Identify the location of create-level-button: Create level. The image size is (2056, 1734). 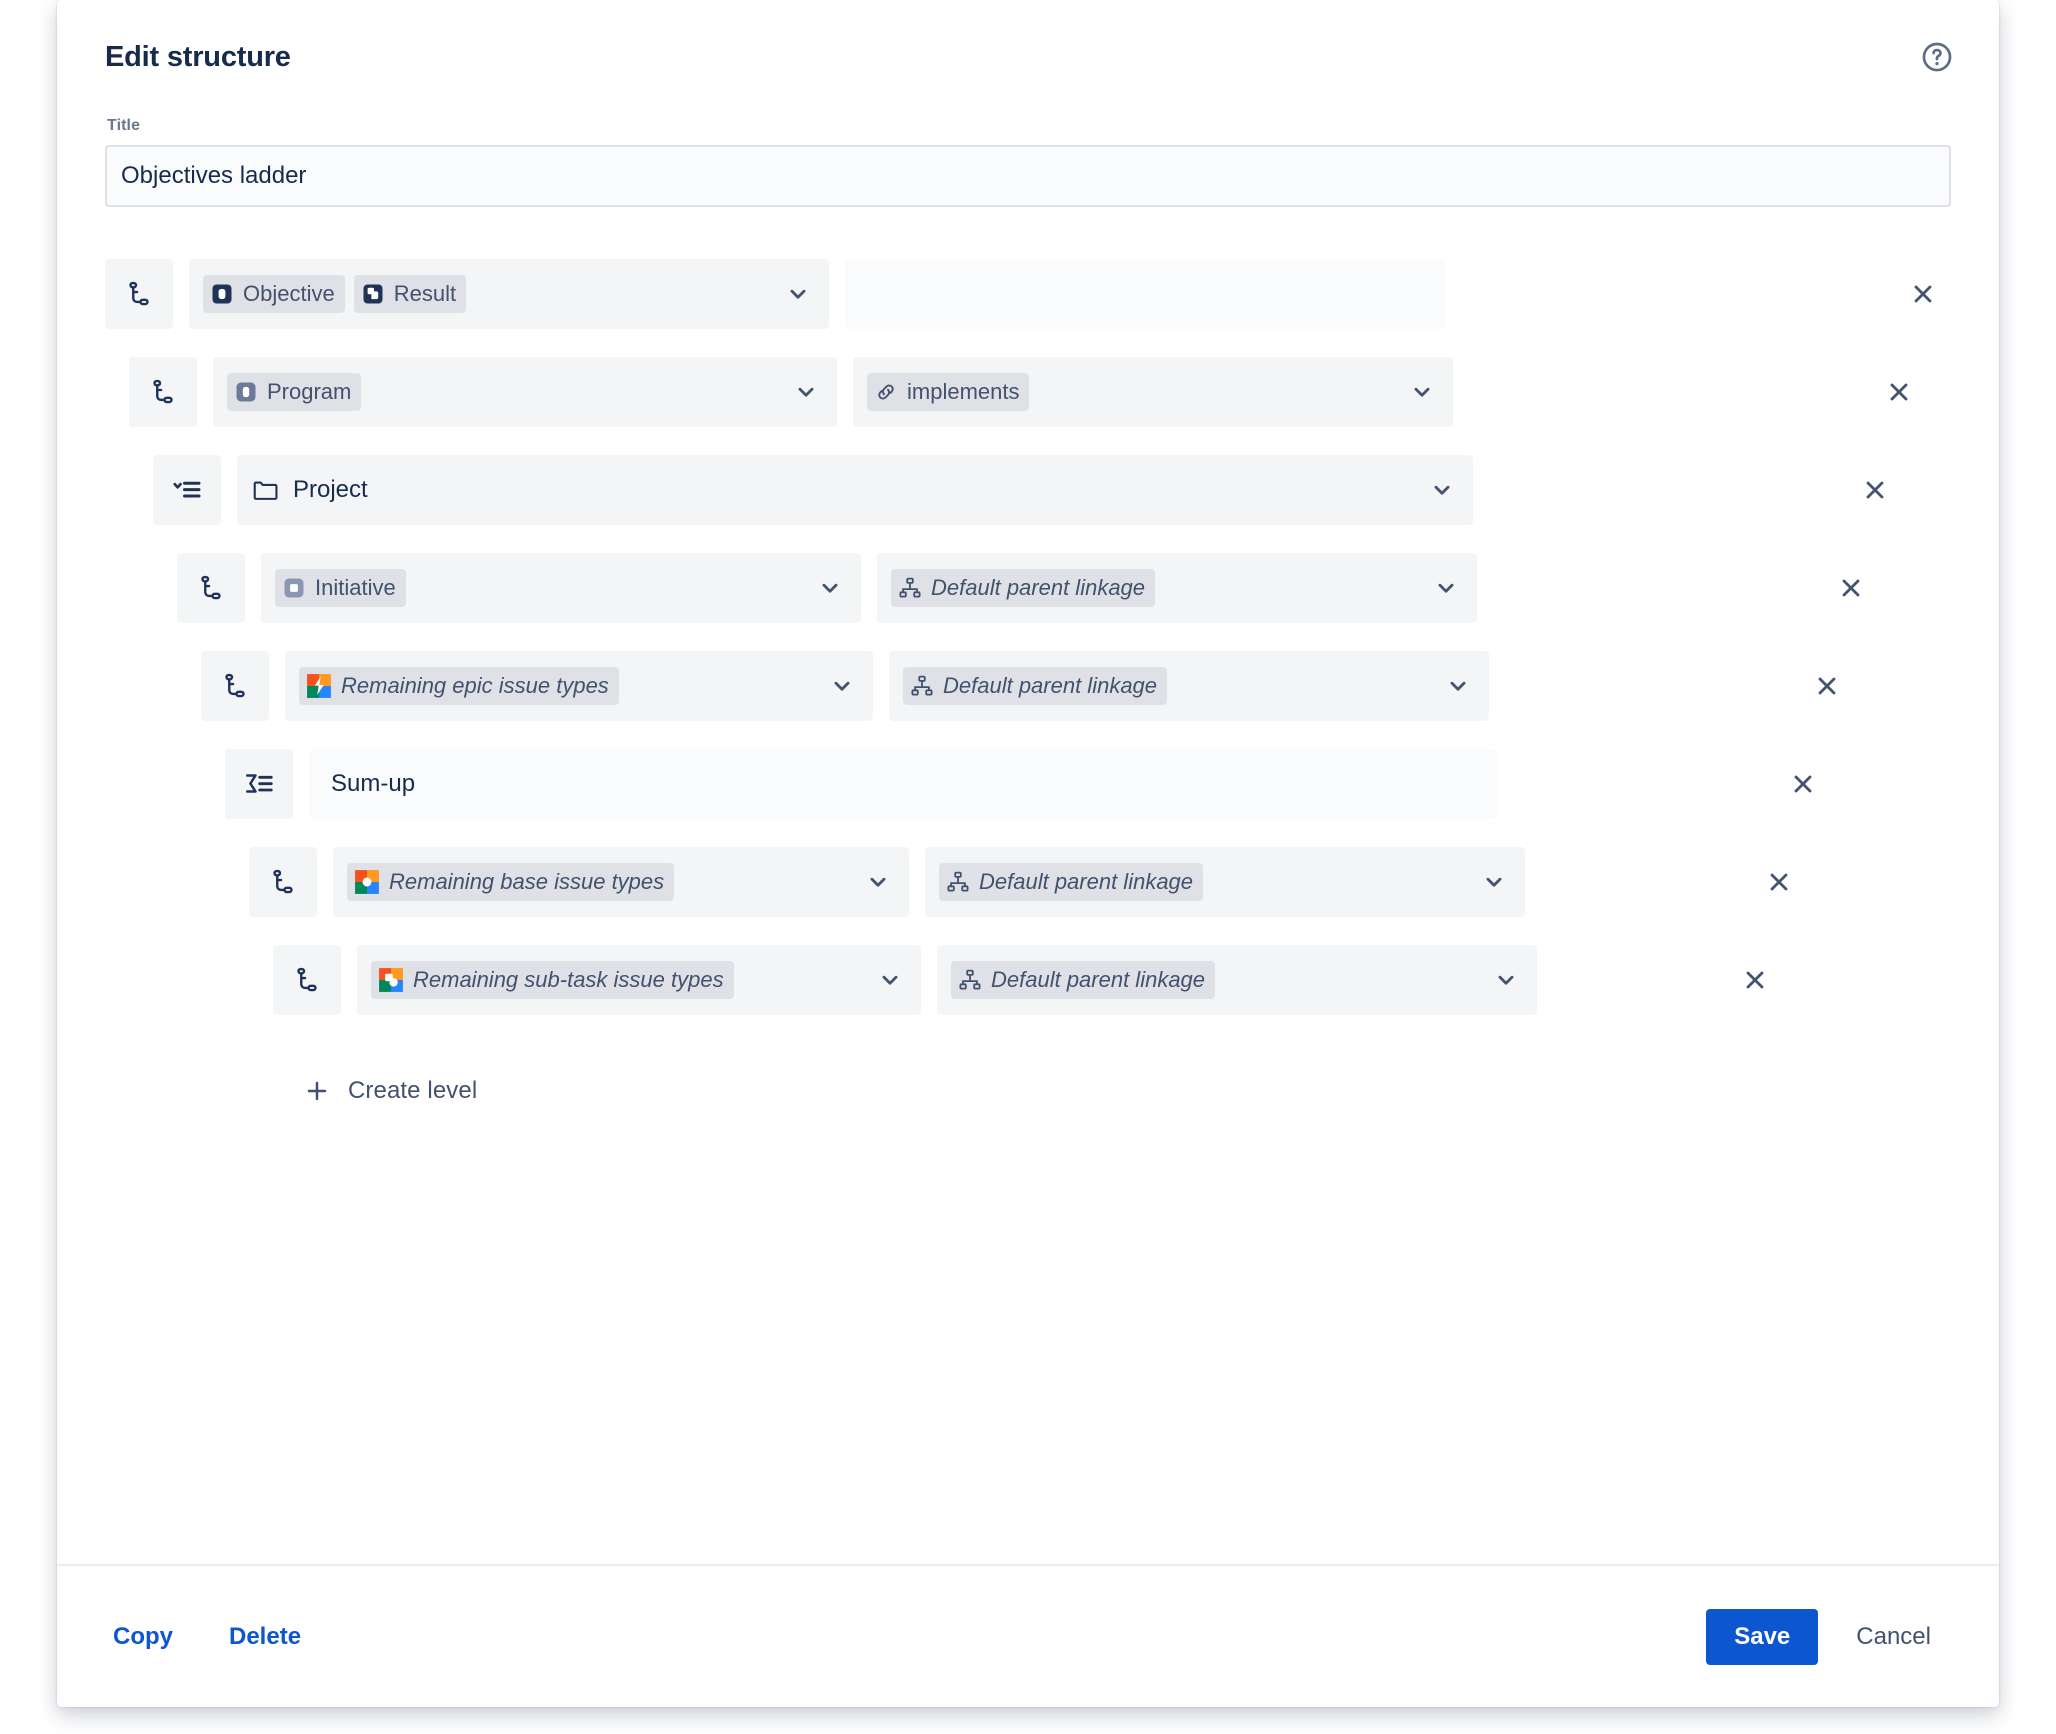
(390, 1091).